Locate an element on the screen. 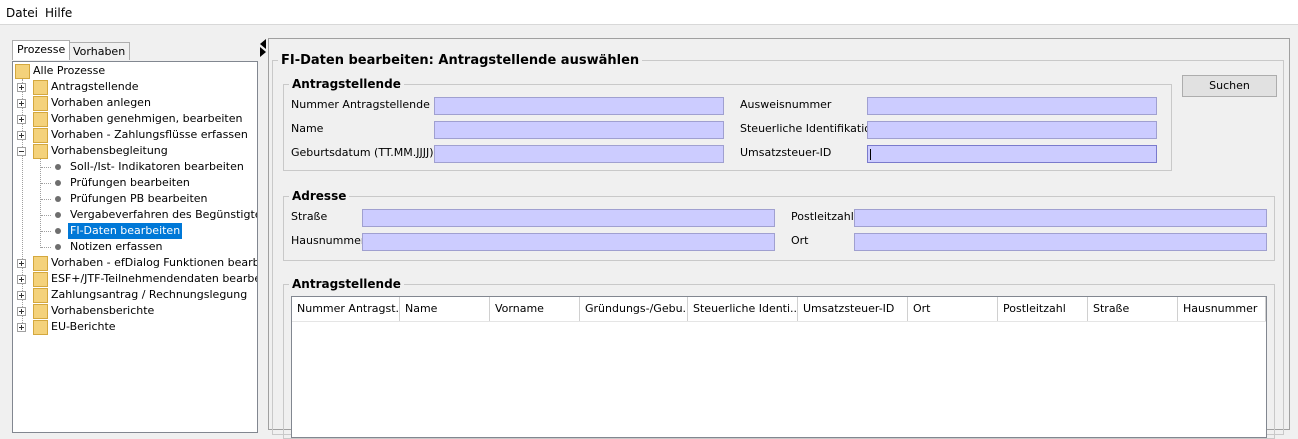  steuerliche-identifikation-input is located at coordinates (1012, 130).